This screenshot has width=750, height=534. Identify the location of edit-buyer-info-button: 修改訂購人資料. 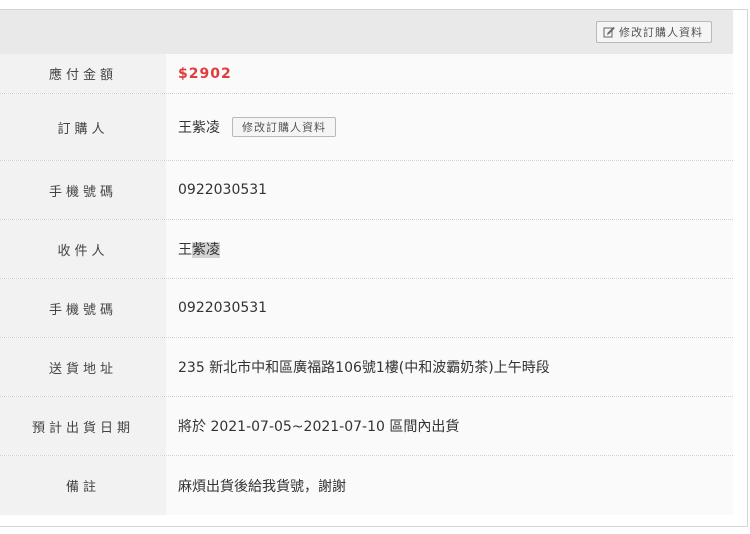
(654, 32).